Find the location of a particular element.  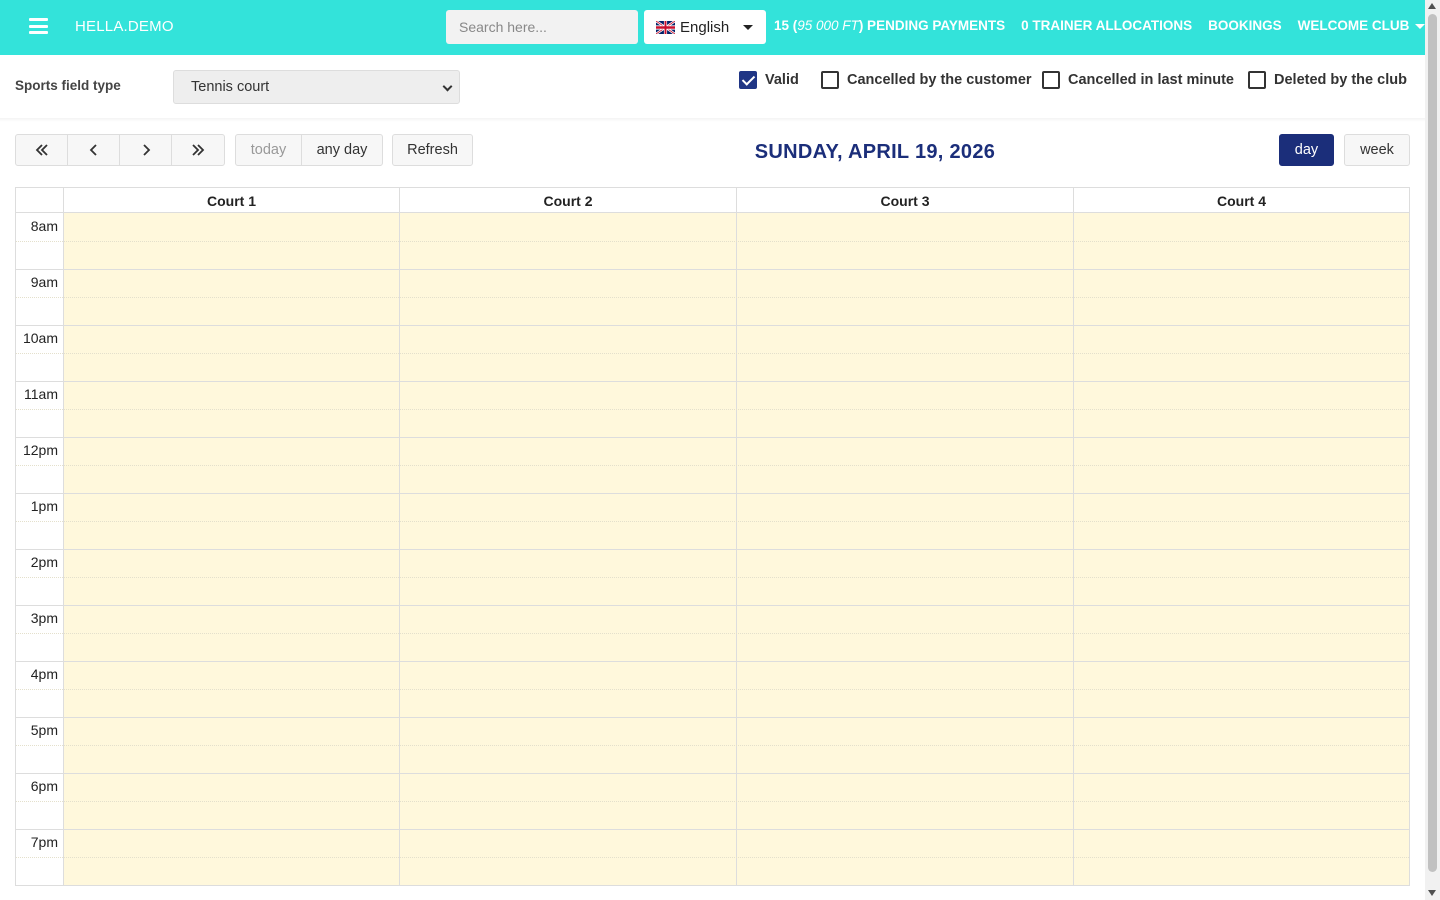

pending-count: 15 ( is located at coordinates (786, 25).